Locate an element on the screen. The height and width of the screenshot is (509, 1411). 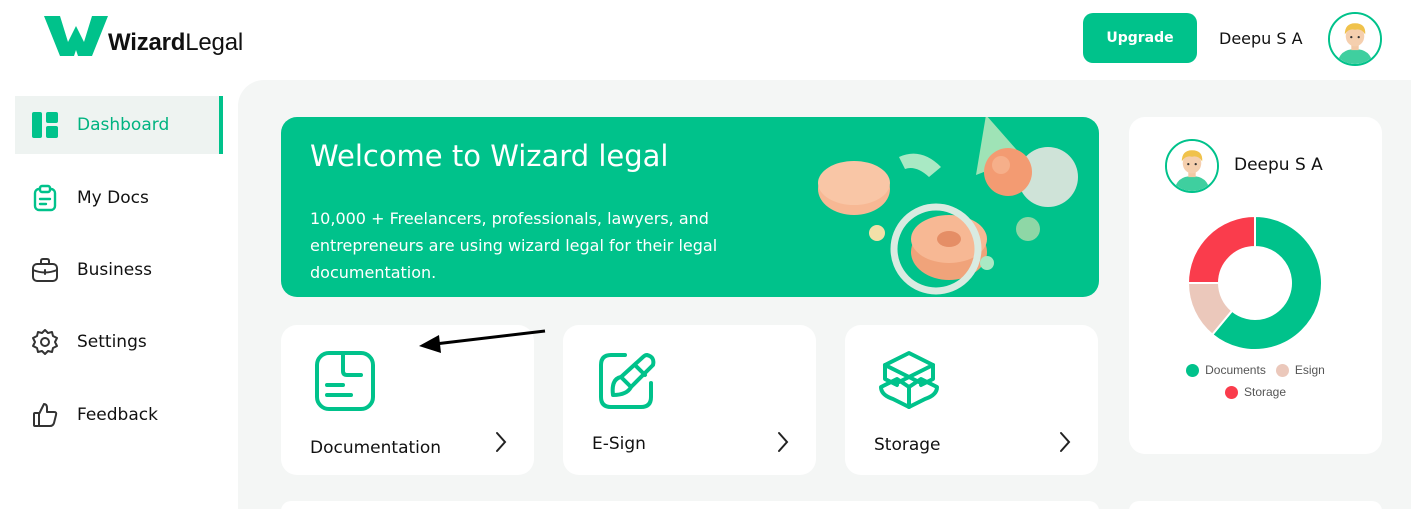
sidebar-item-feedback: Feedback is located at coordinates (119, 415).